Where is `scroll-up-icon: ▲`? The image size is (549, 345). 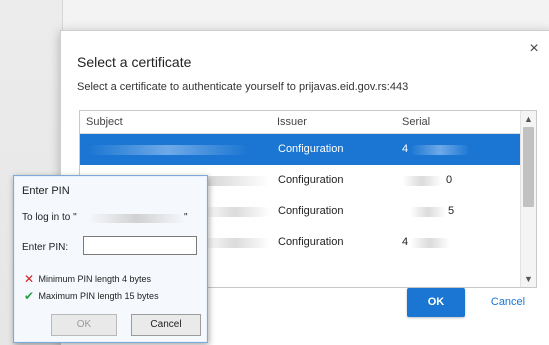
scroll-up-icon: ▲ is located at coordinates (528, 119).